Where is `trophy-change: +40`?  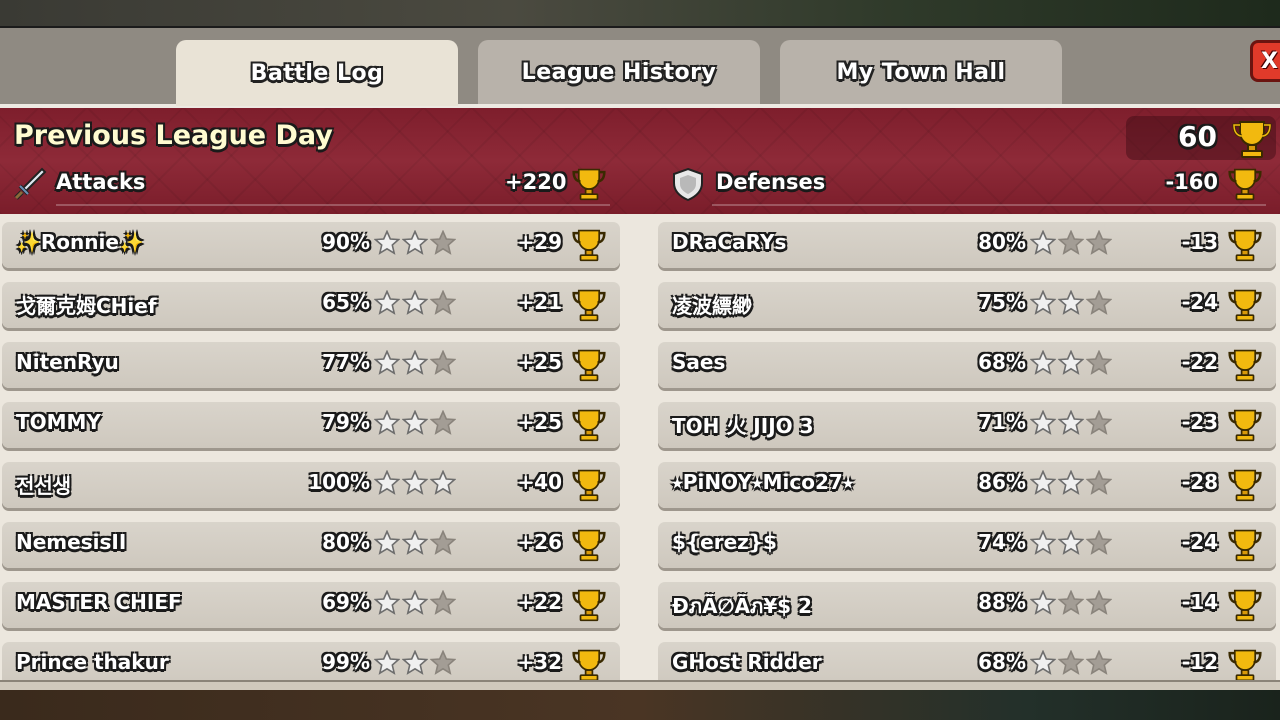 trophy-change: +40 is located at coordinates (539, 482).